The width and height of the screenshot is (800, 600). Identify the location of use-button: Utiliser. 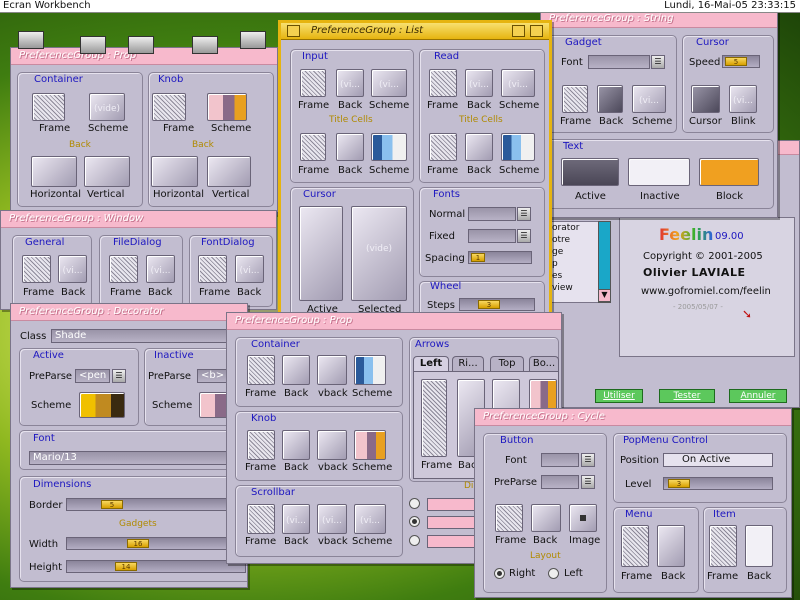
(619, 396).